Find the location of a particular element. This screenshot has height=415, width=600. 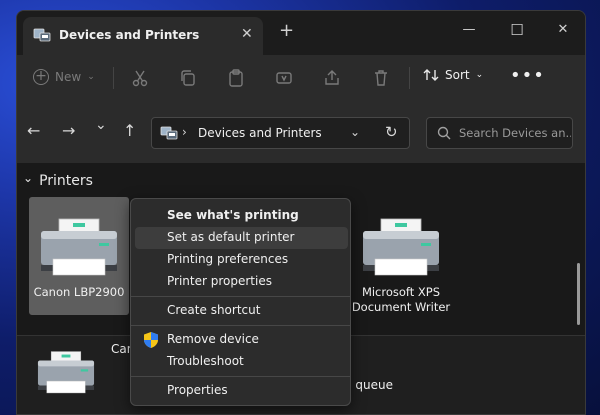

device-canon-lbp2900: Canon LBP2900 is located at coordinates (79, 256).